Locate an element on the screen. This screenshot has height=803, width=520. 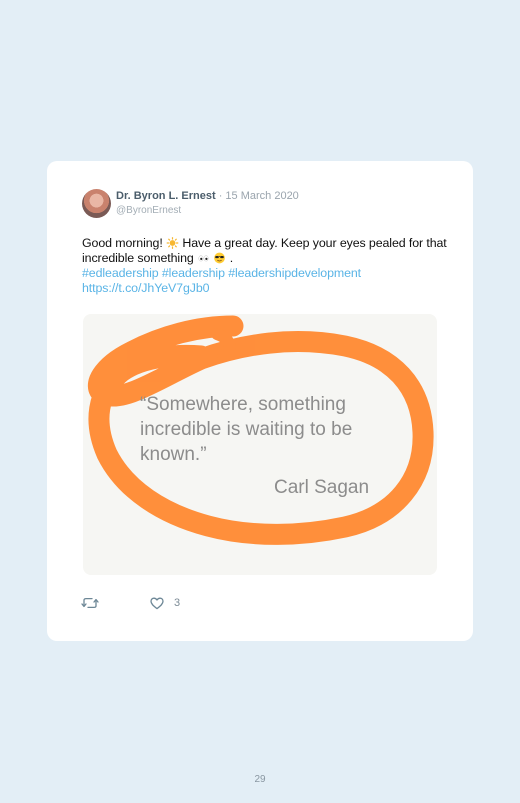
tweet-text-part1: Good morning! is located at coordinates (122, 243).